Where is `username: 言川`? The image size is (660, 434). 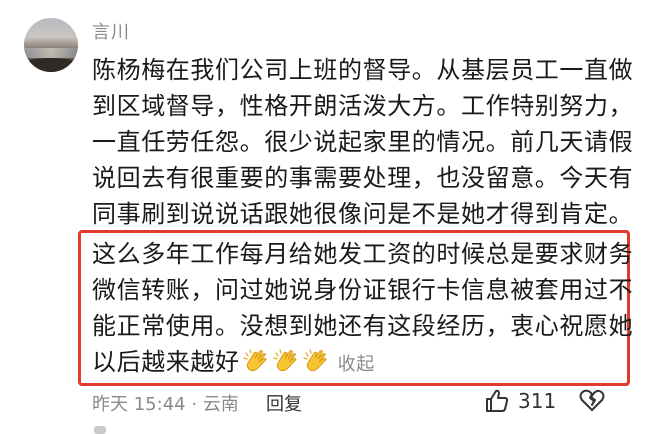 username: 言川 is located at coordinates (111, 31).